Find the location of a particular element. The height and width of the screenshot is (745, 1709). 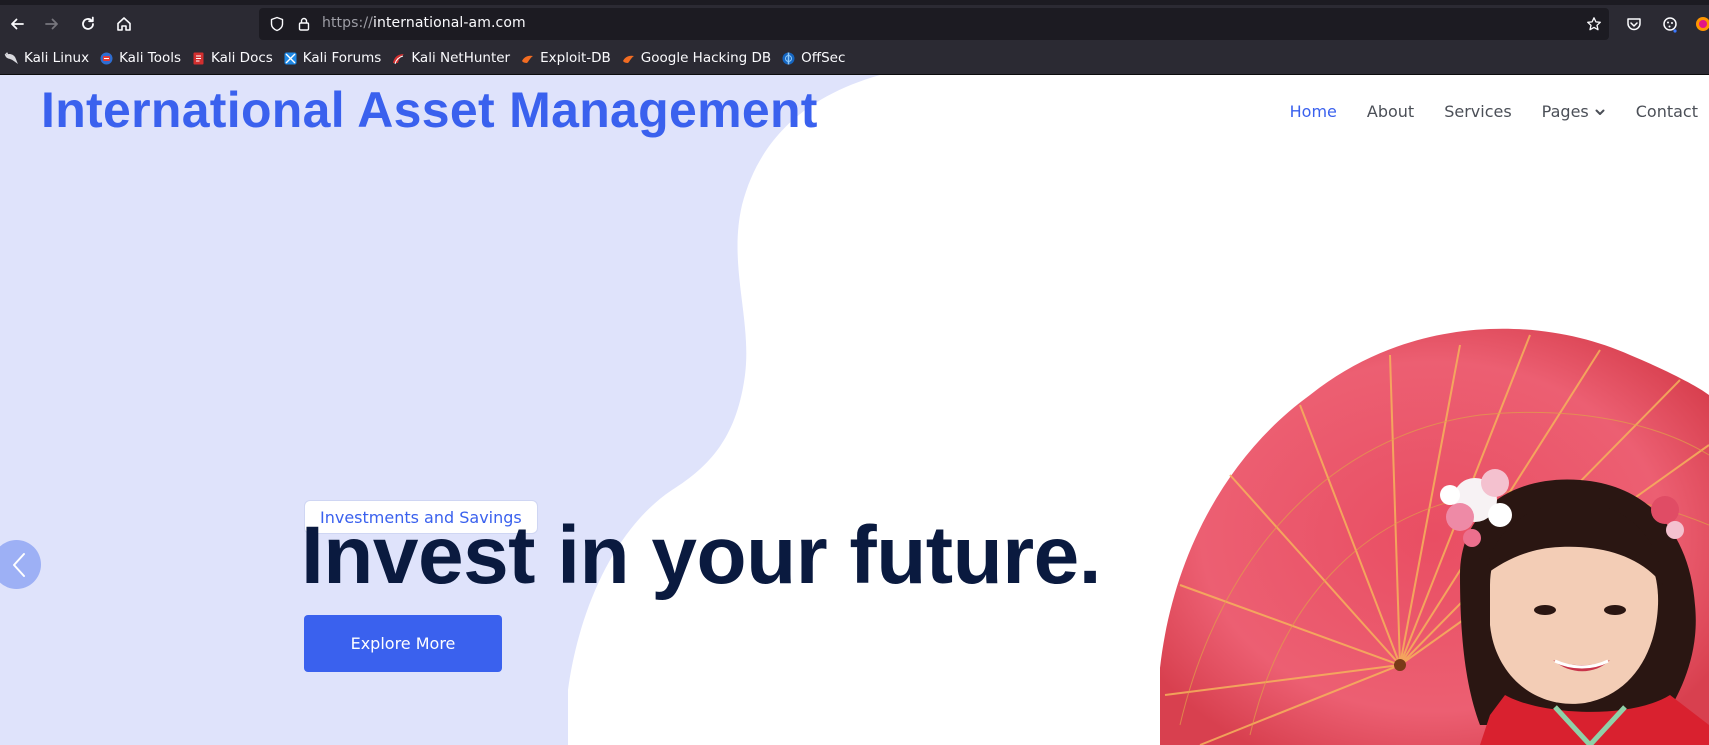

bookmark-label: Kali Forums is located at coordinates (342, 58).